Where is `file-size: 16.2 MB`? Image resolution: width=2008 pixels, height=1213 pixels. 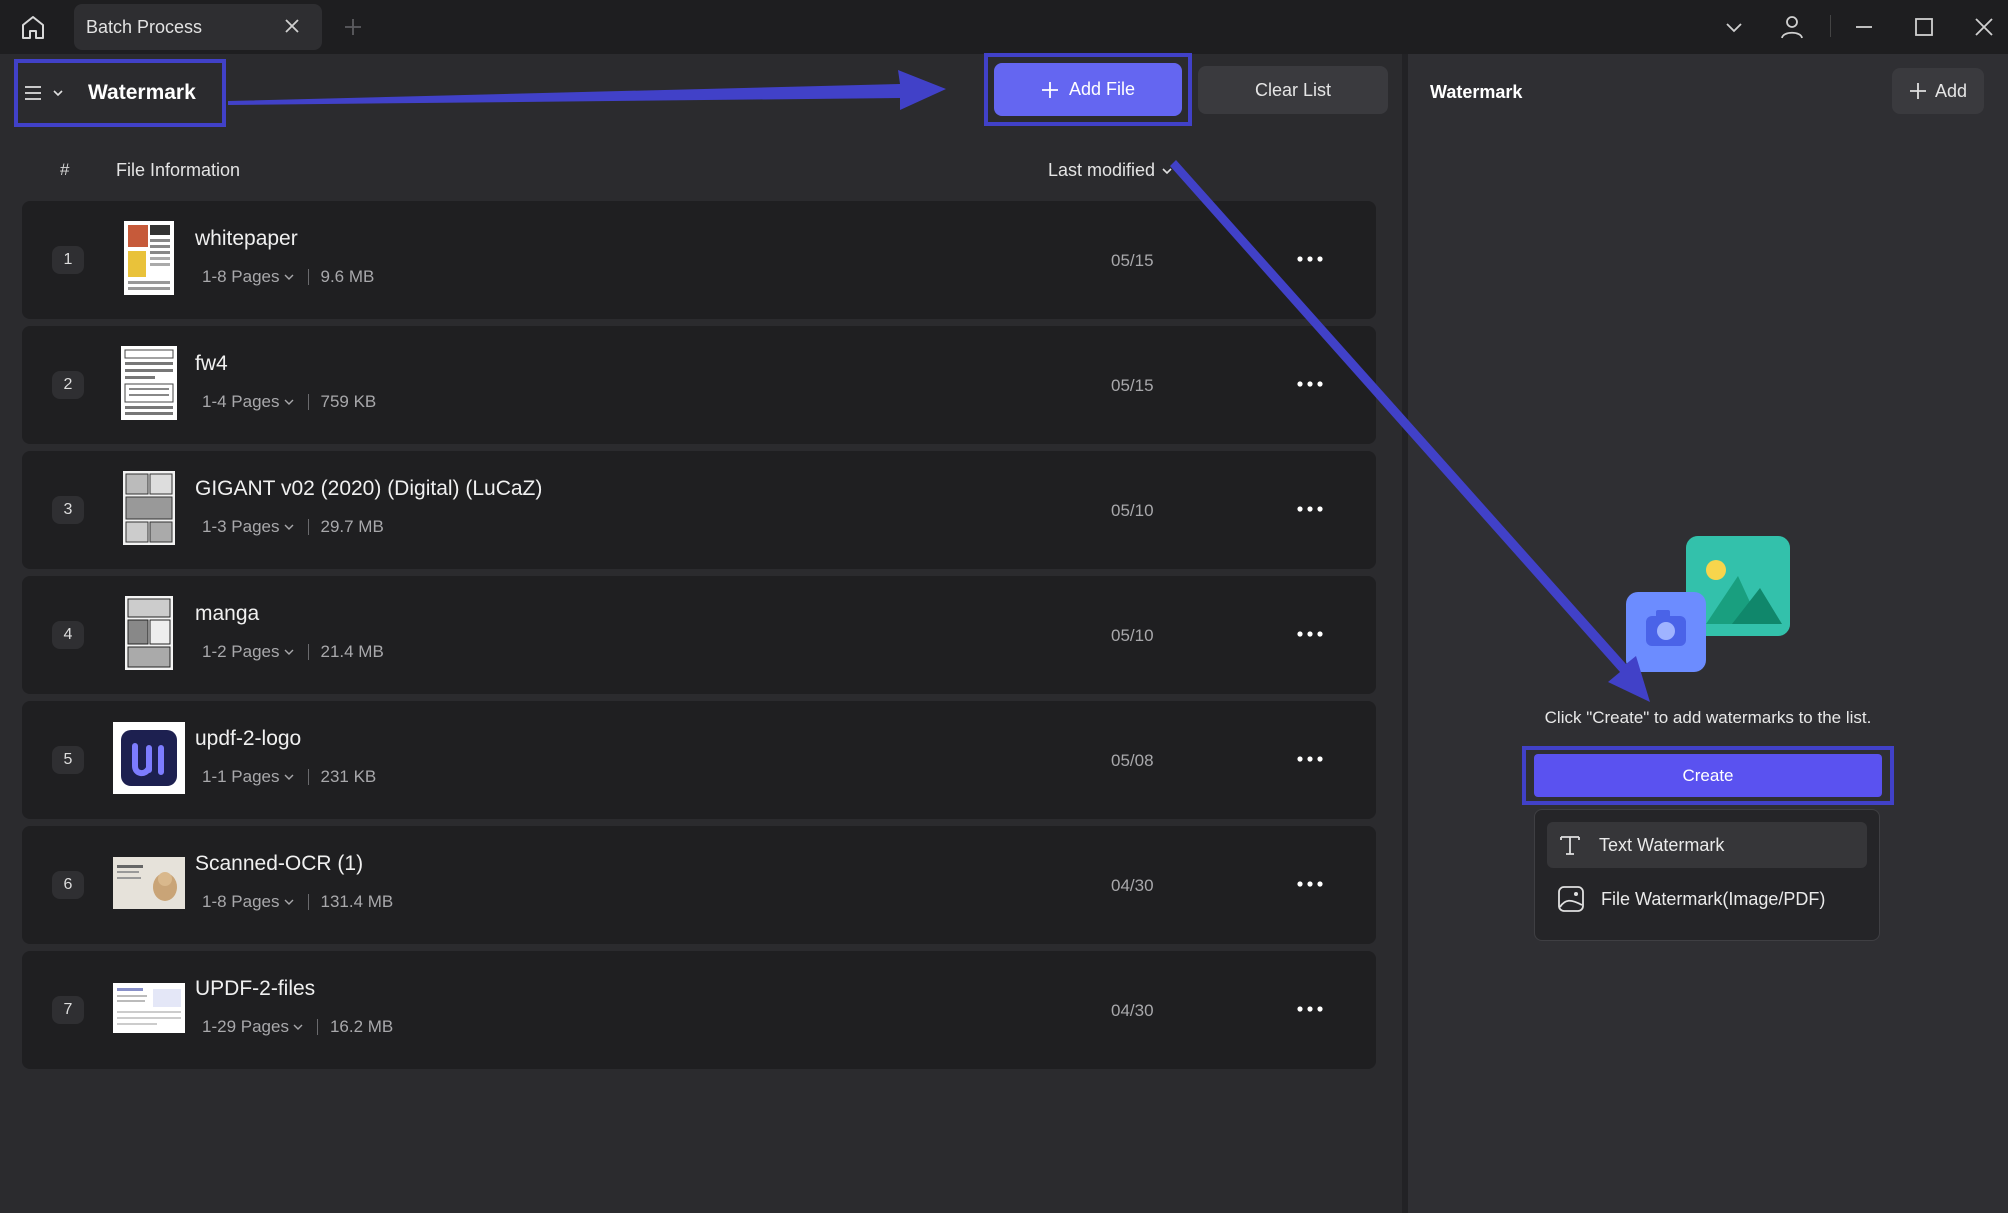
file-size: 16.2 MB is located at coordinates (361, 1026).